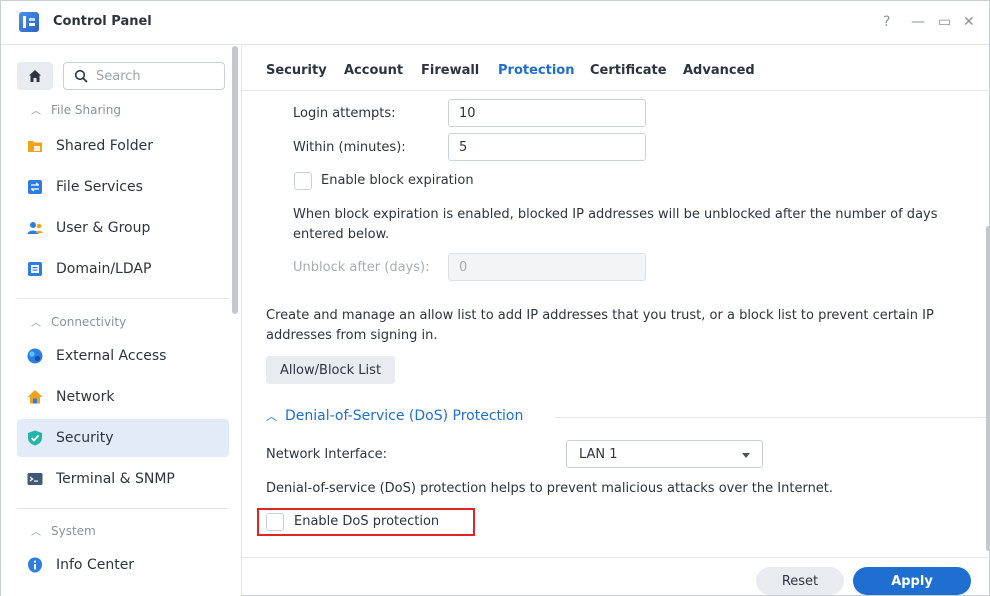  What do you see at coordinates (296, 70) in the screenshot?
I see `tab-security: Security` at bounding box center [296, 70].